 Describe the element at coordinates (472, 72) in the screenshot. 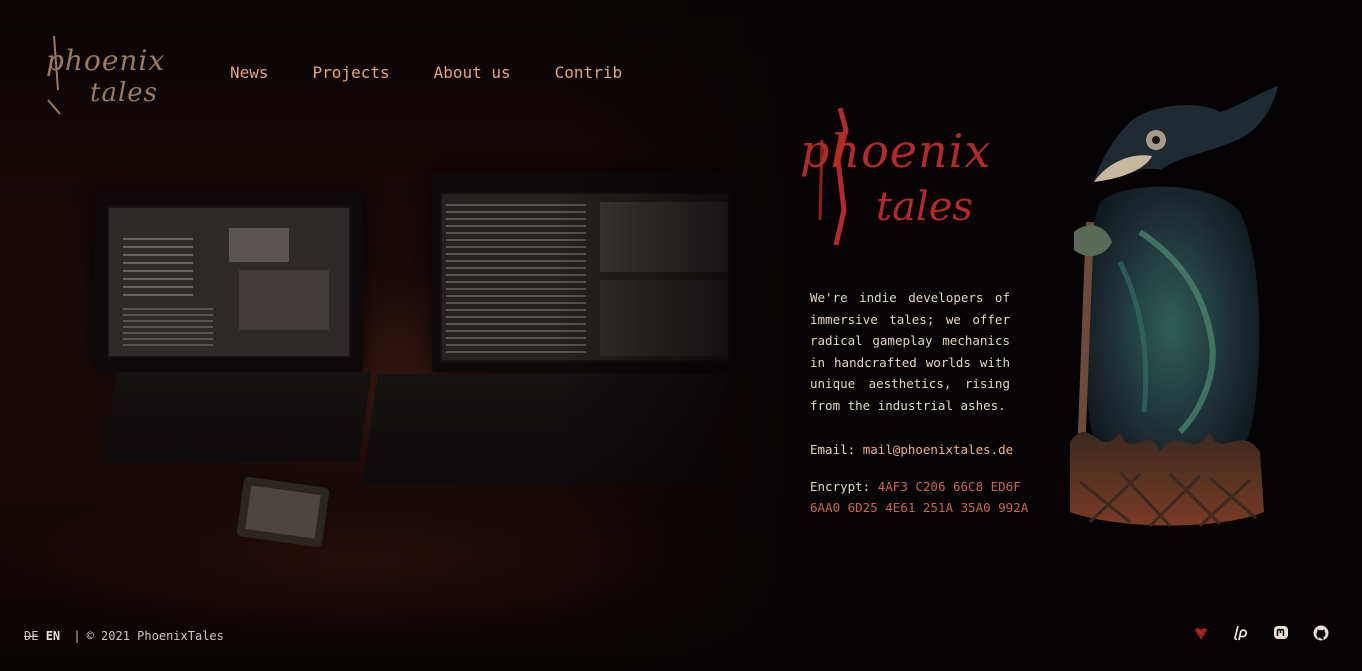

I see `nav-about-us: About us` at that location.